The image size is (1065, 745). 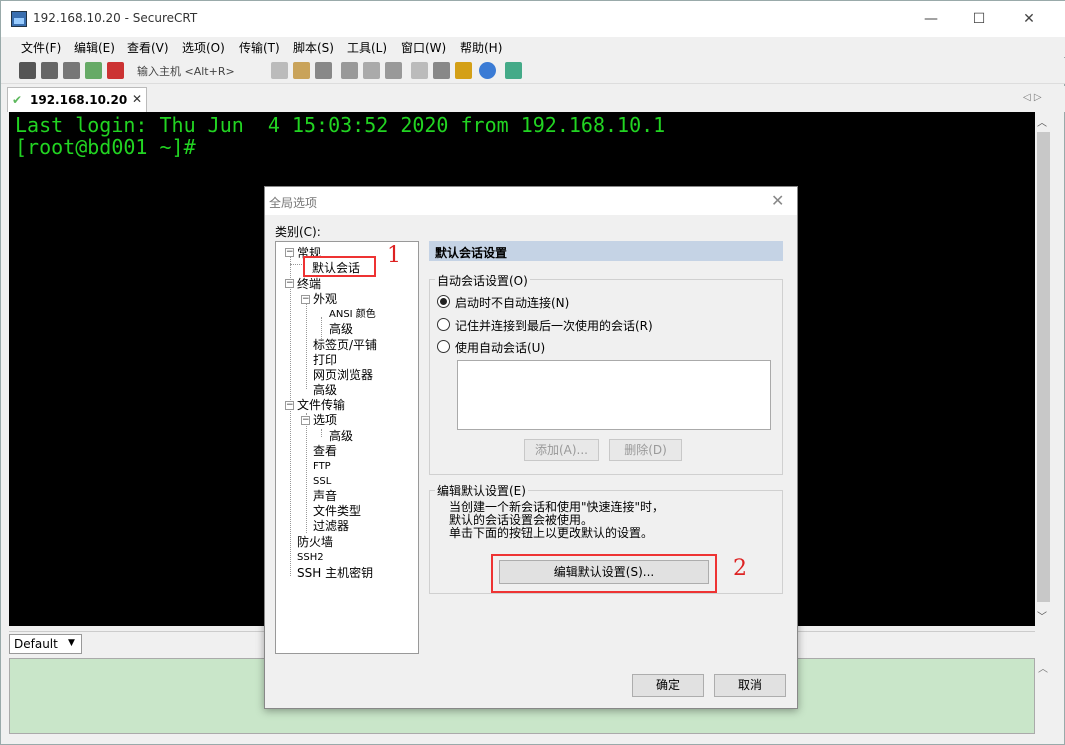 I want to click on tree-item-ssh-hostkeys: SSH 主机密钥, so click(x=335, y=573).